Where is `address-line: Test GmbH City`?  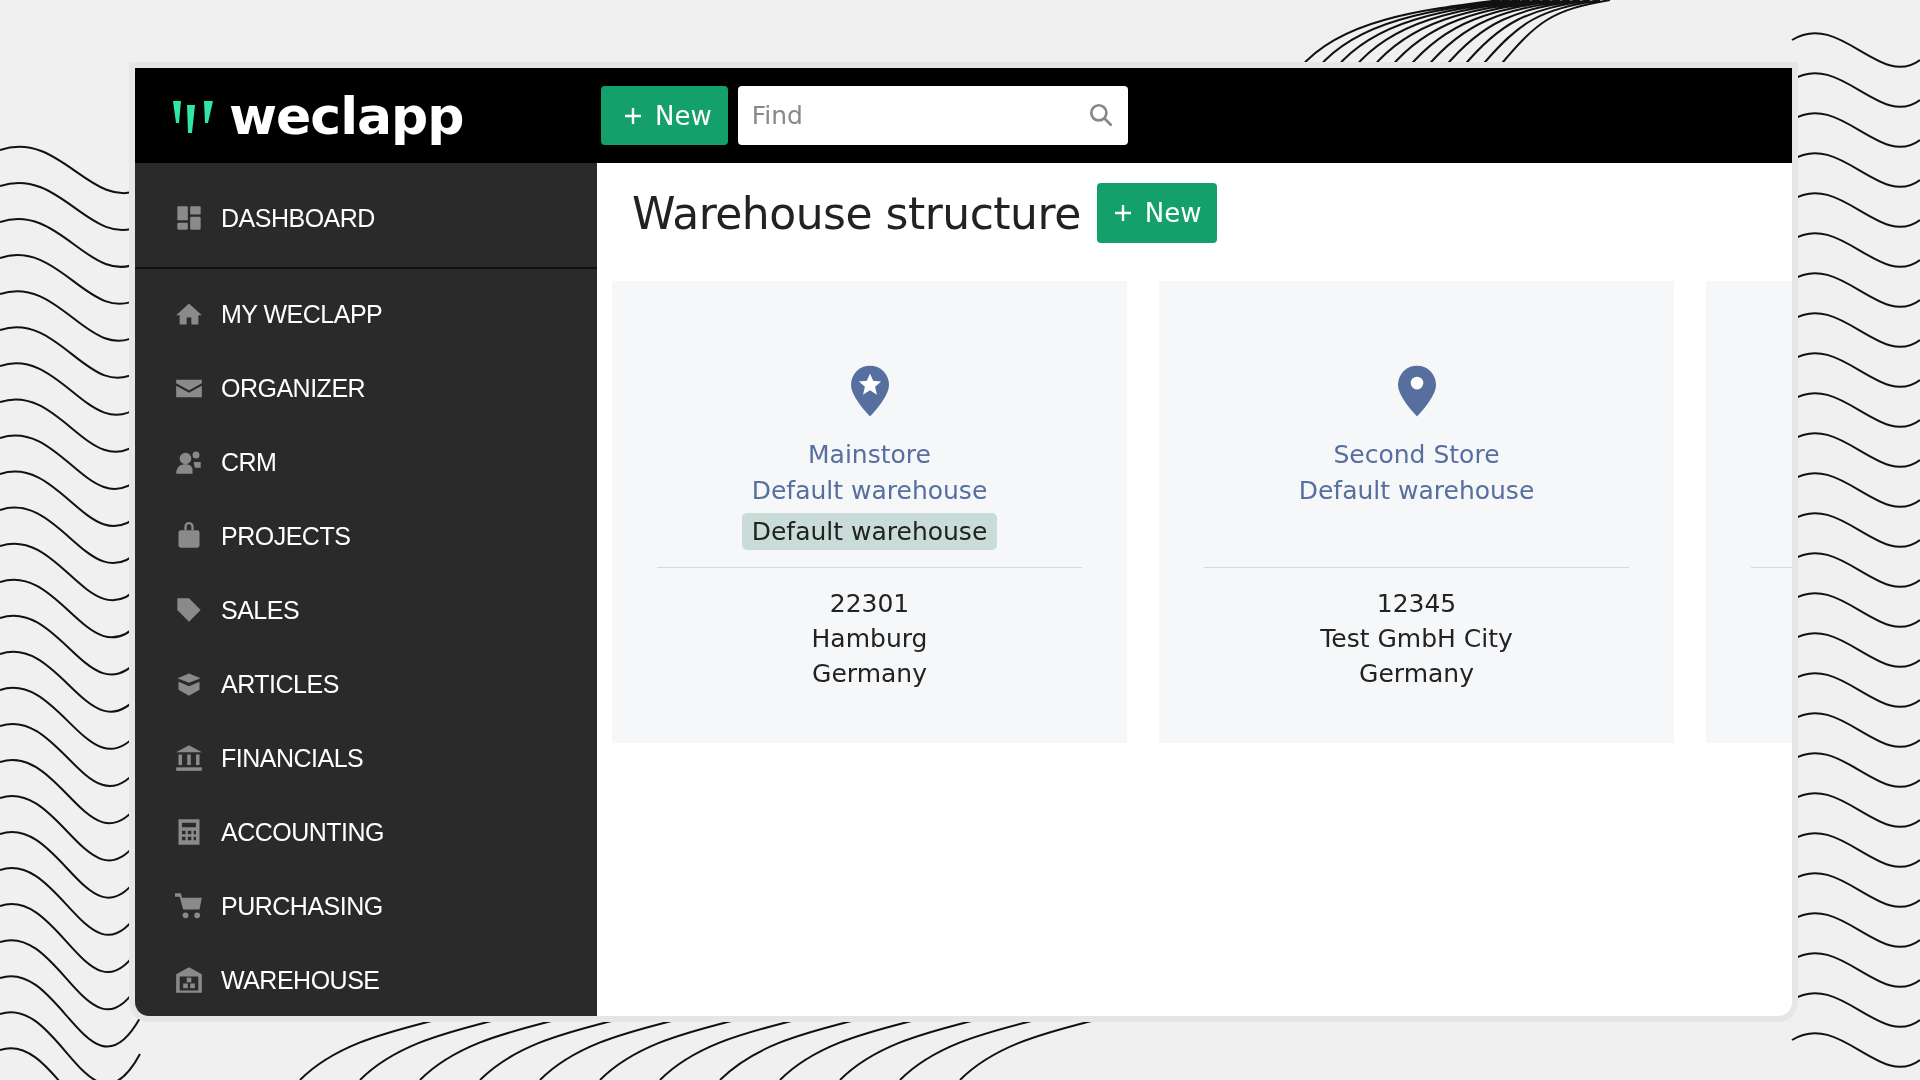 address-line: Test GmbH City is located at coordinates (1416, 639).